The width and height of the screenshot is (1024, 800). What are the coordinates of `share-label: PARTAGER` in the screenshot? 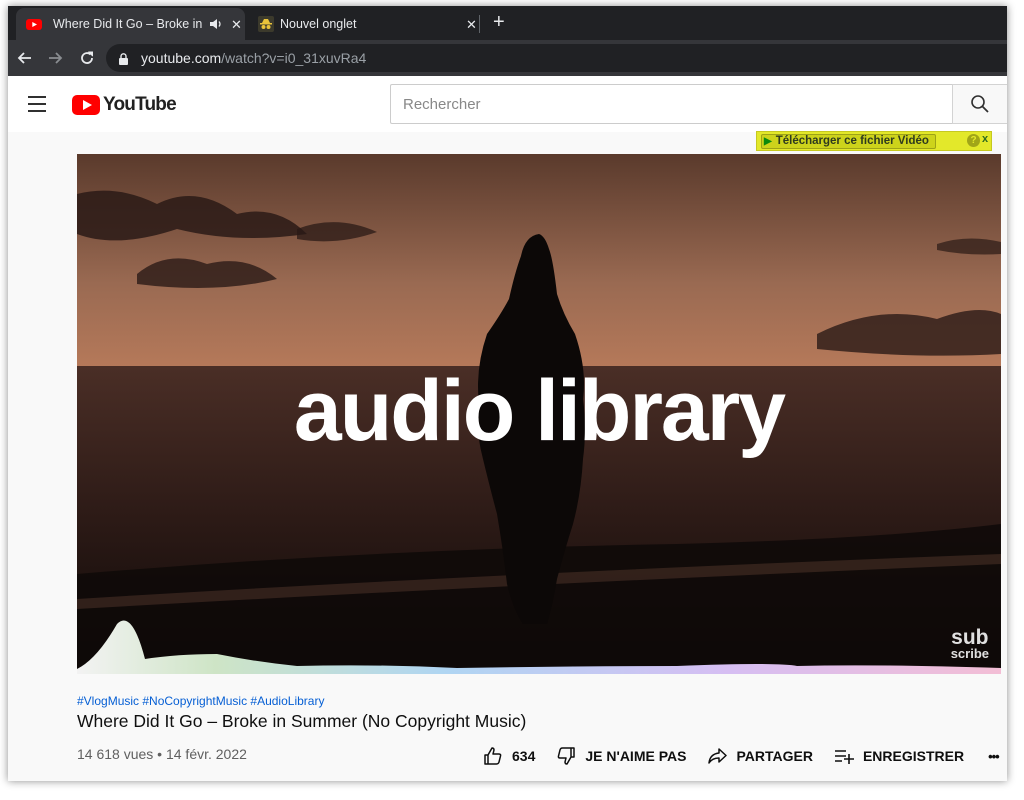 It's located at (774, 756).